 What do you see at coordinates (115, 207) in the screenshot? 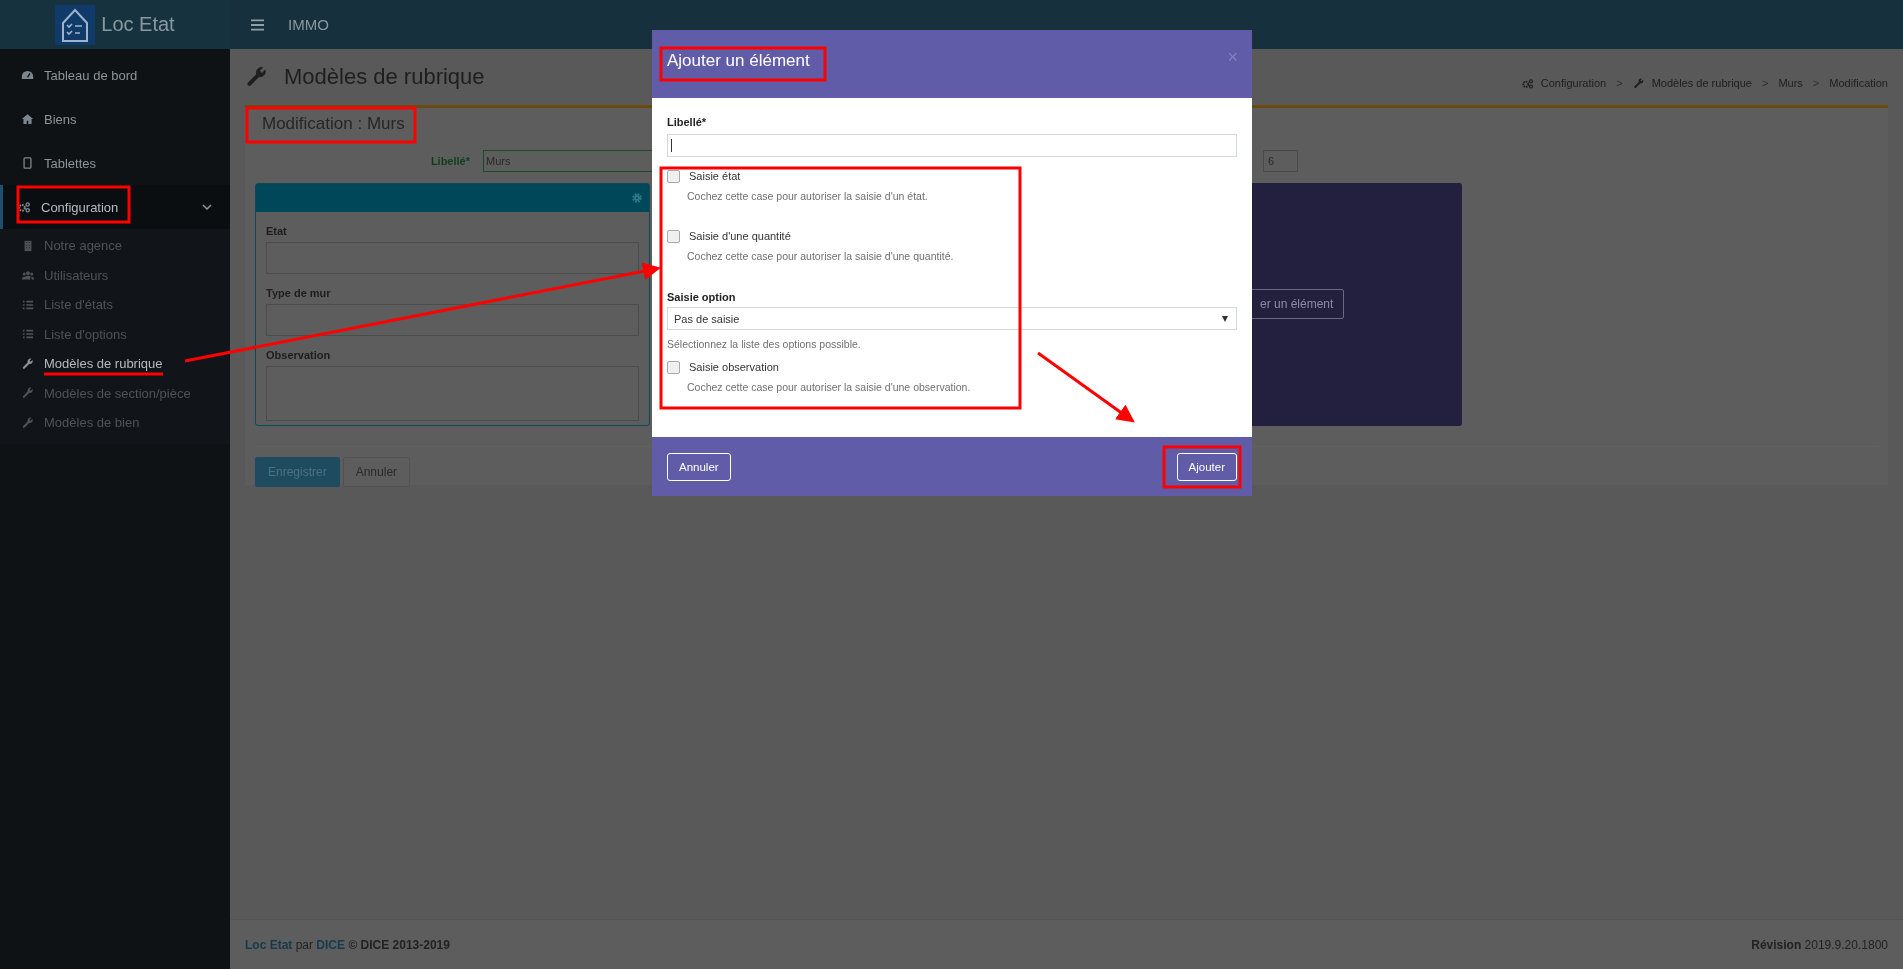
I see `sidebar-item: Configuration` at bounding box center [115, 207].